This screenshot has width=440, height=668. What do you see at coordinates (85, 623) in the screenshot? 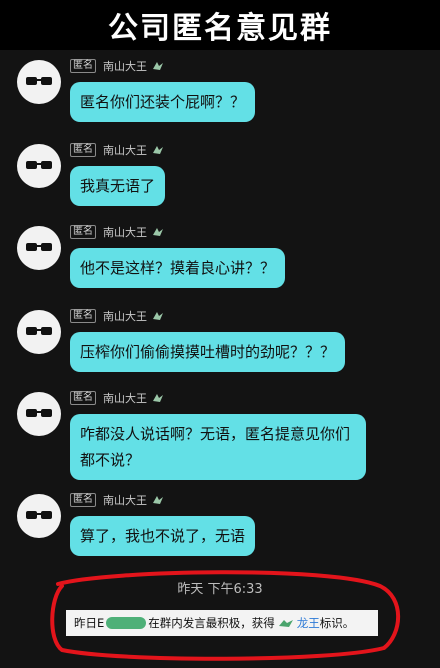
I see `notice-prefix: 昨日` at bounding box center [85, 623].